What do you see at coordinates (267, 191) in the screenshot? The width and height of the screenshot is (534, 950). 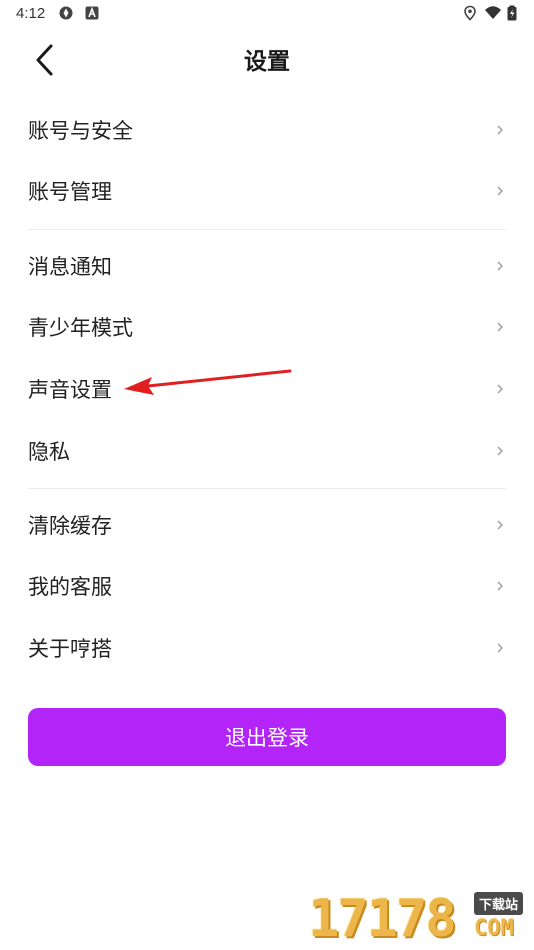 I see `menu-item-account-management: 账号管理` at bounding box center [267, 191].